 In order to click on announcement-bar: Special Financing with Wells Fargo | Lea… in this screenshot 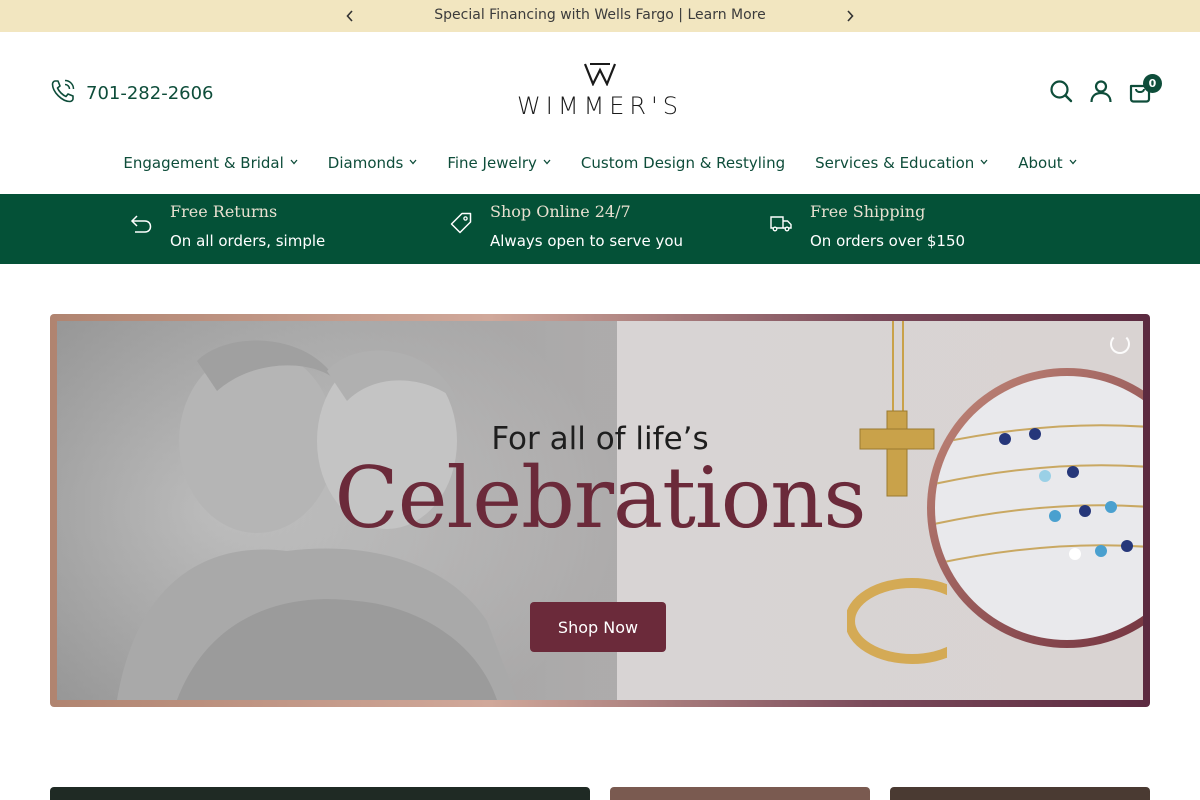, I will do `click(600, 16)`.